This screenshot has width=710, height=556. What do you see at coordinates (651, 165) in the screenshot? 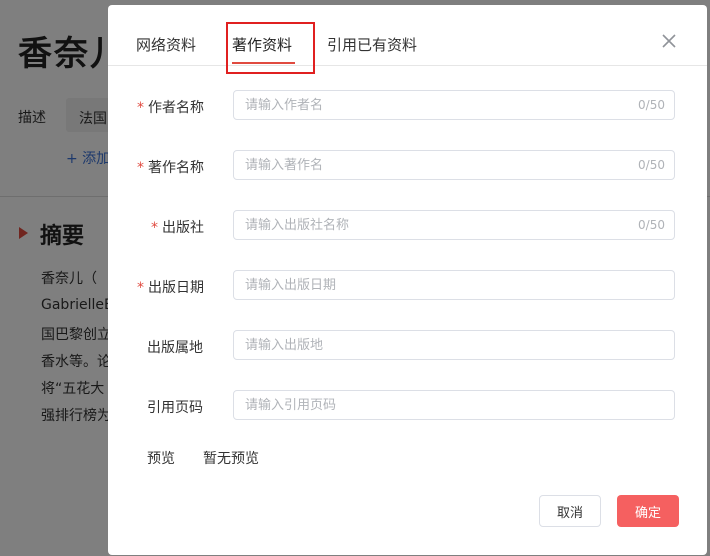
I see `work-title-char-counter: 0/50` at bounding box center [651, 165].